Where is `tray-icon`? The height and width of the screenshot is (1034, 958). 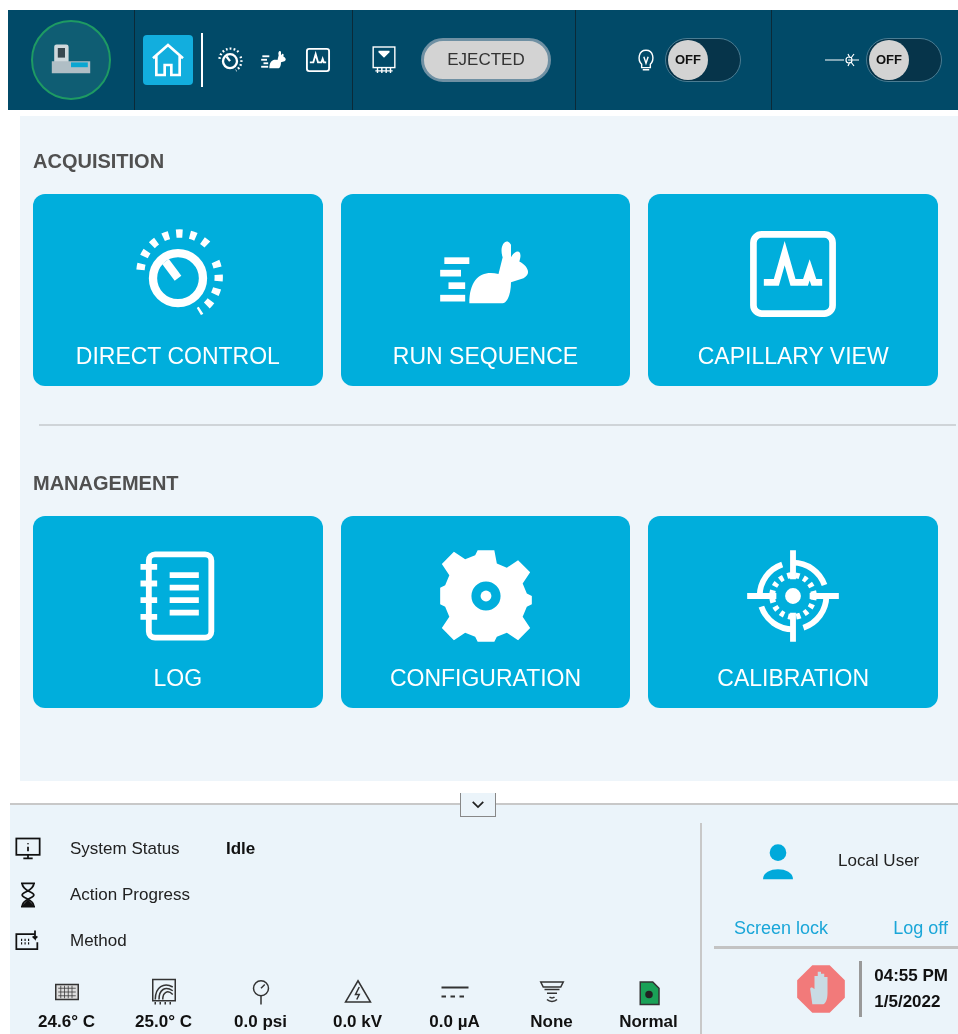
tray-icon is located at coordinates (384, 59).